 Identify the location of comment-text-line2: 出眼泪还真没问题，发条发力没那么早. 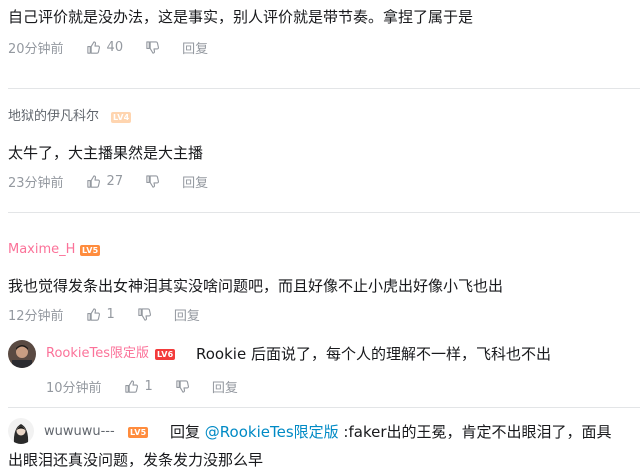
(136, 460).